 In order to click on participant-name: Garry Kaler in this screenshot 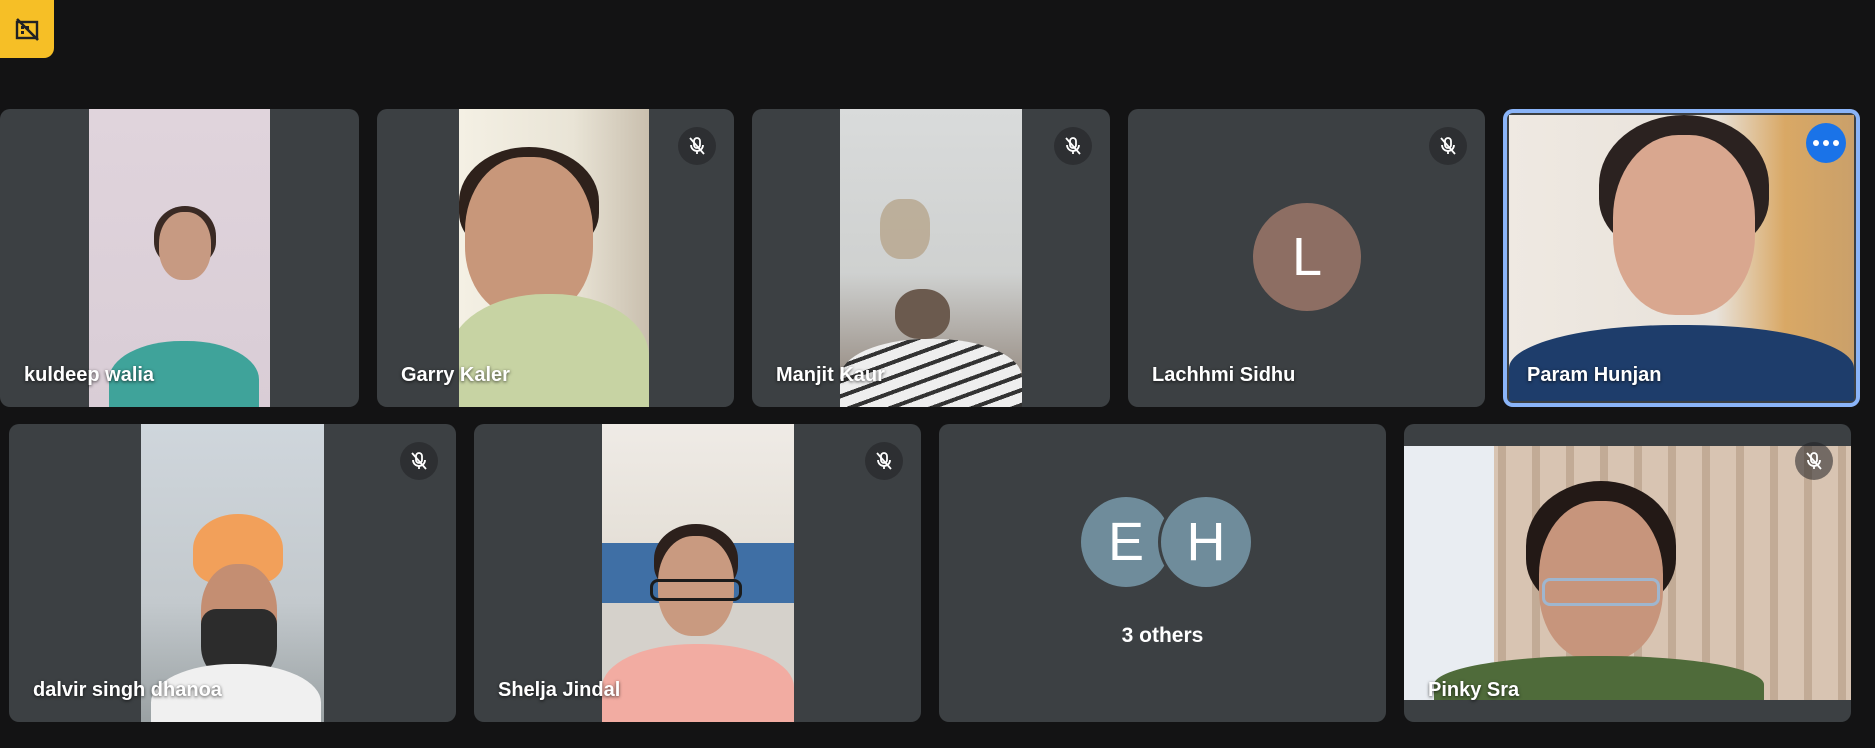, I will do `click(455, 375)`.